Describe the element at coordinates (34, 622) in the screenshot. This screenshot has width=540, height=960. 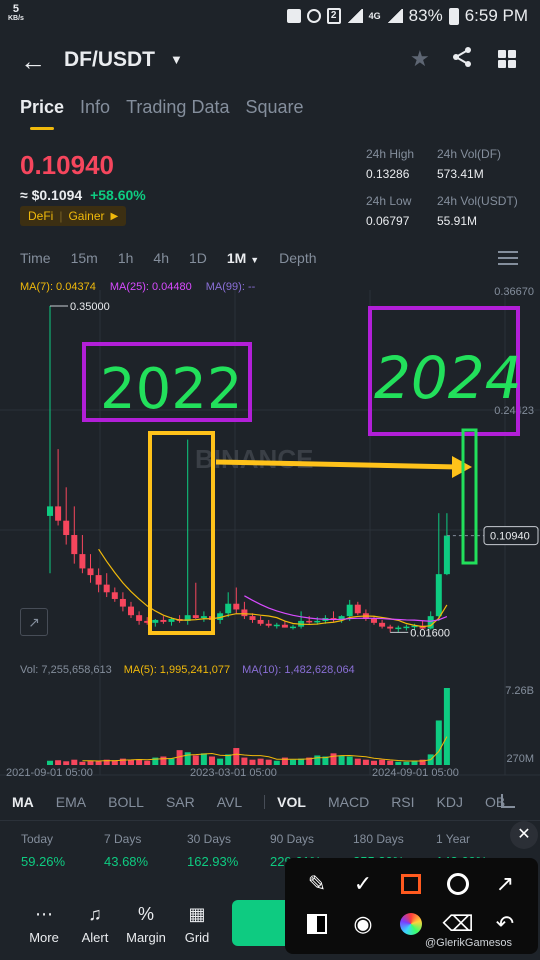
I see `expand-icon: ↗` at that location.